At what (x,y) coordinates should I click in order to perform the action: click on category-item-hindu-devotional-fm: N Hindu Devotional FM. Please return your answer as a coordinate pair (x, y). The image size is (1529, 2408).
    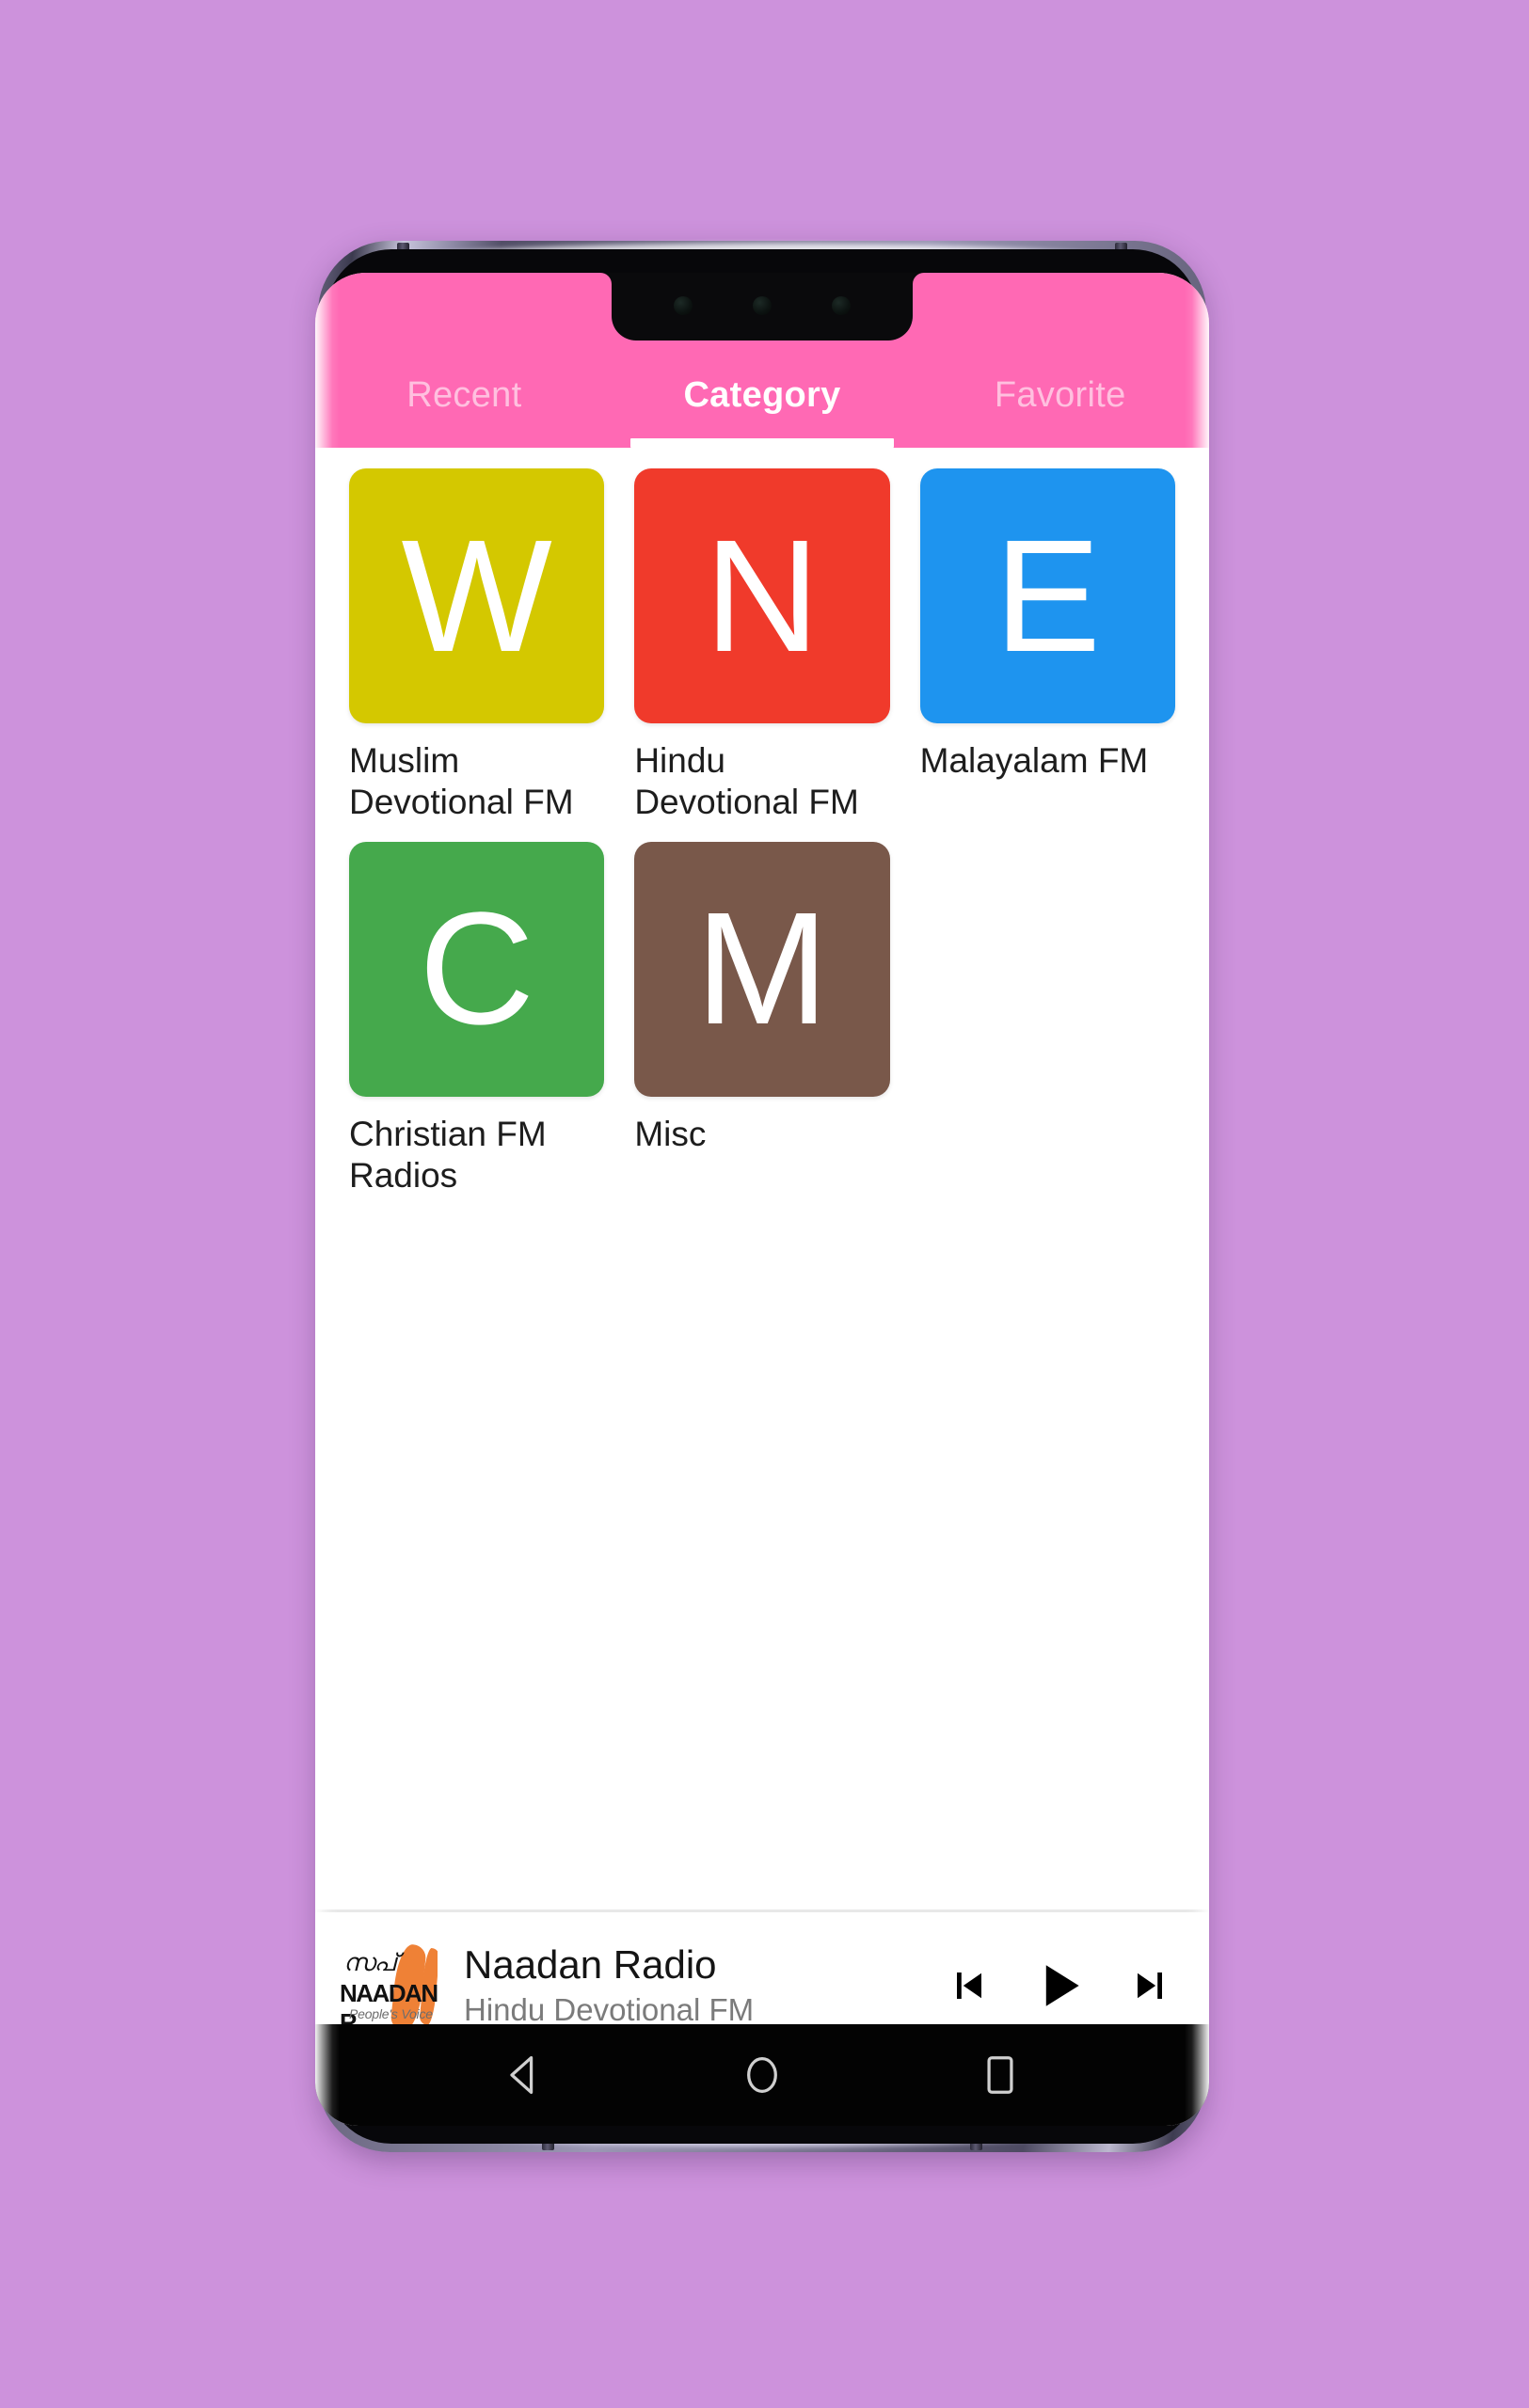
    Looking at the image, I should click on (761, 655).